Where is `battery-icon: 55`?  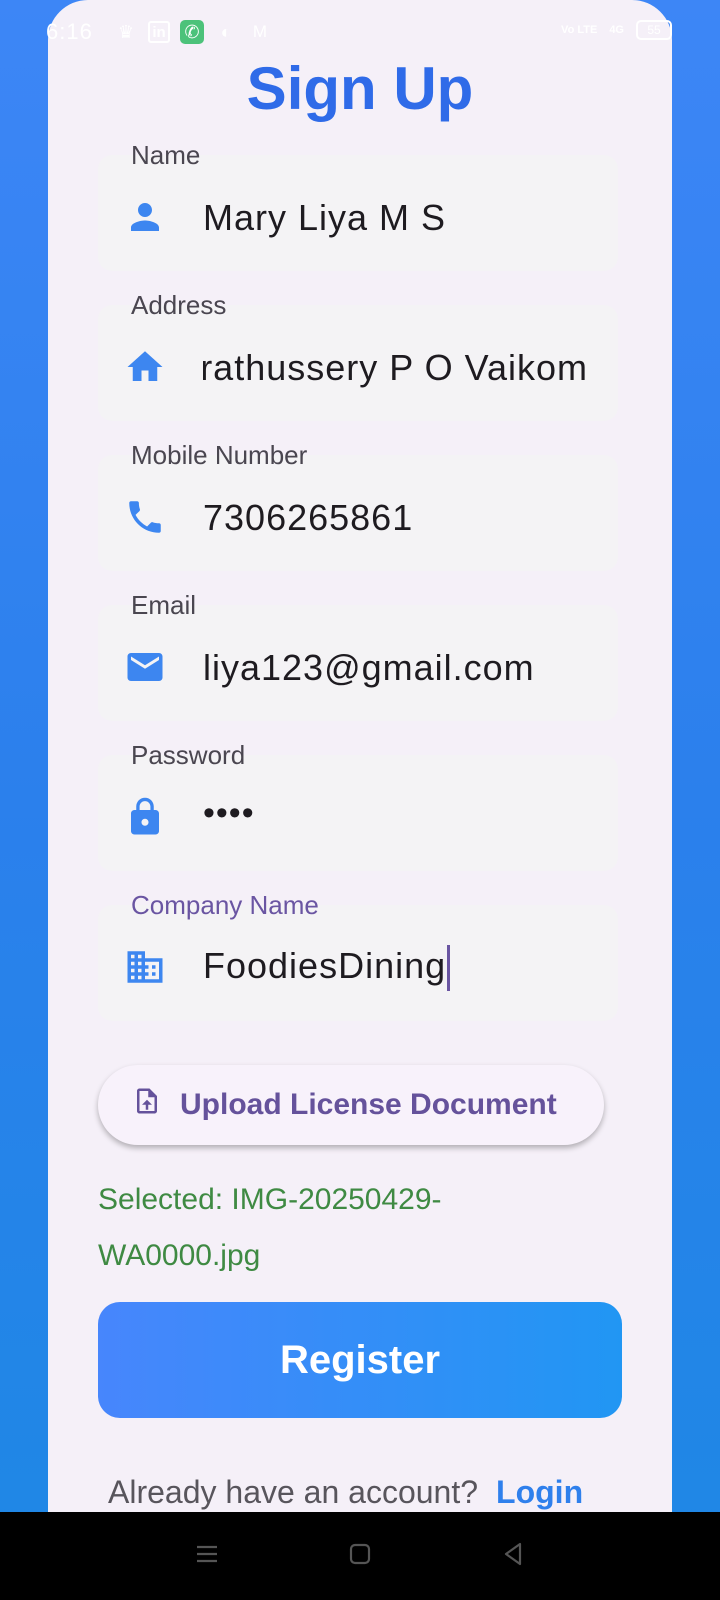 battery-icon: 55 is located at coordinates (654, 30).